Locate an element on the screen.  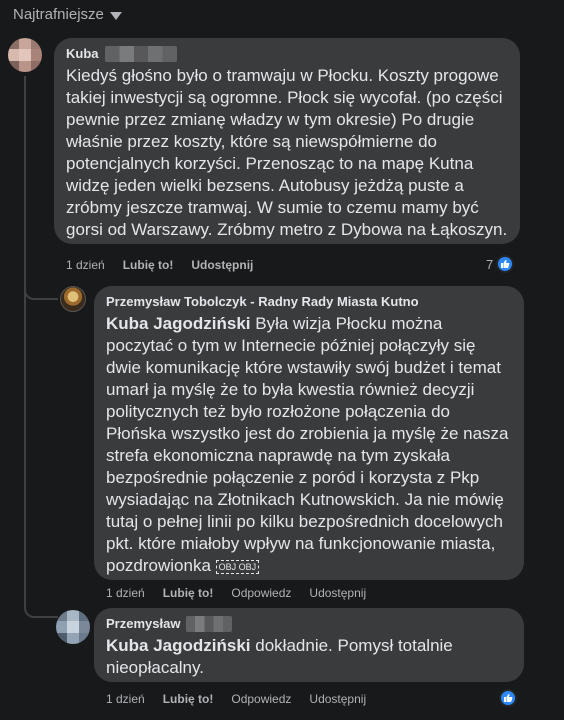
reaction-count: 7 is located at coordinates (490, 264).